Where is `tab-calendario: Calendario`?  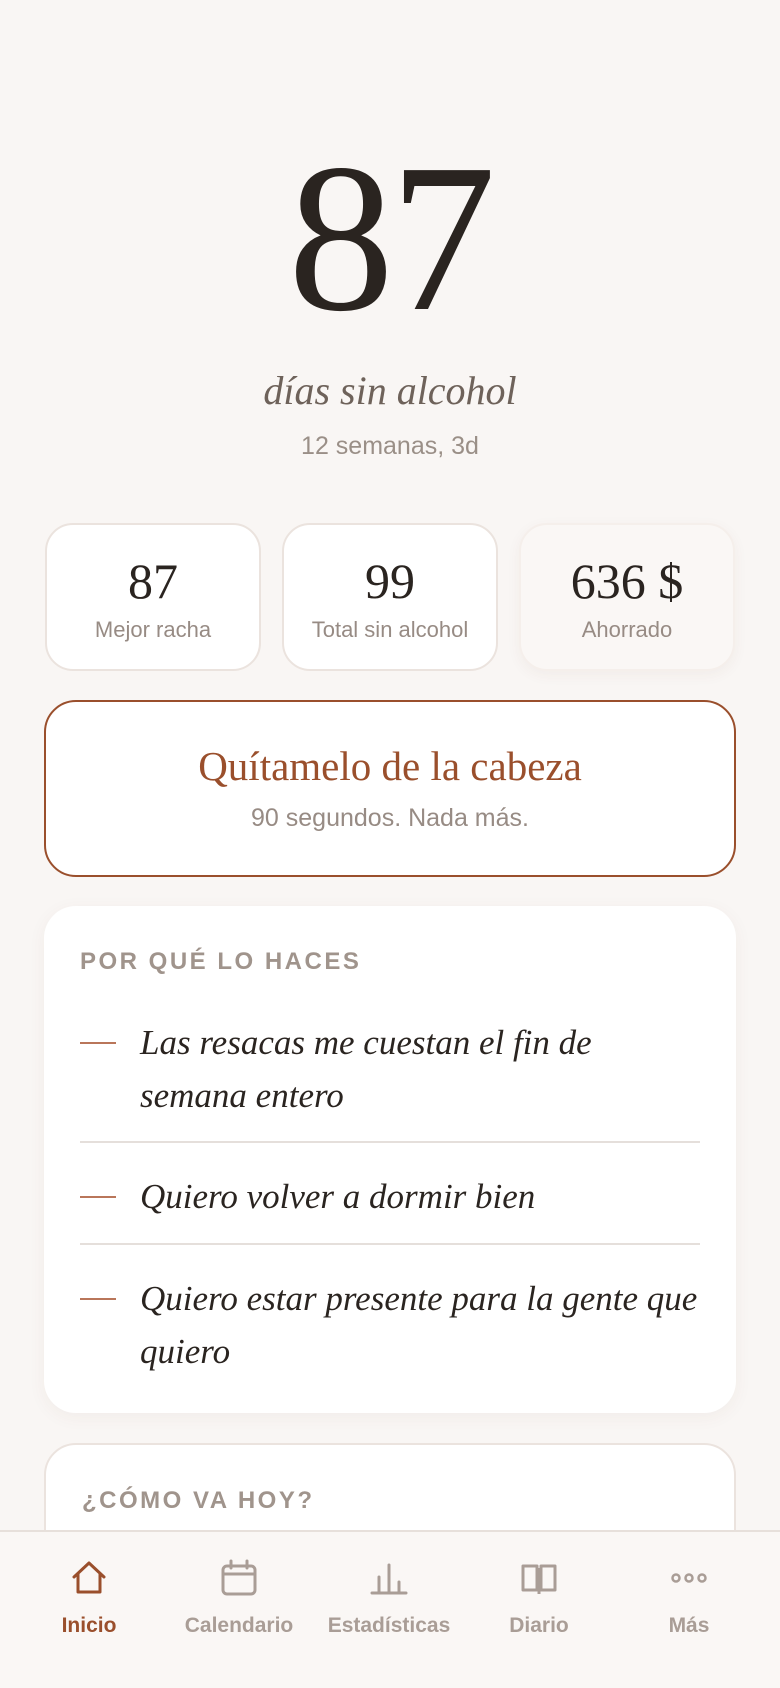 tab-calendario: Calendario is located at coordinates (239, 1592).